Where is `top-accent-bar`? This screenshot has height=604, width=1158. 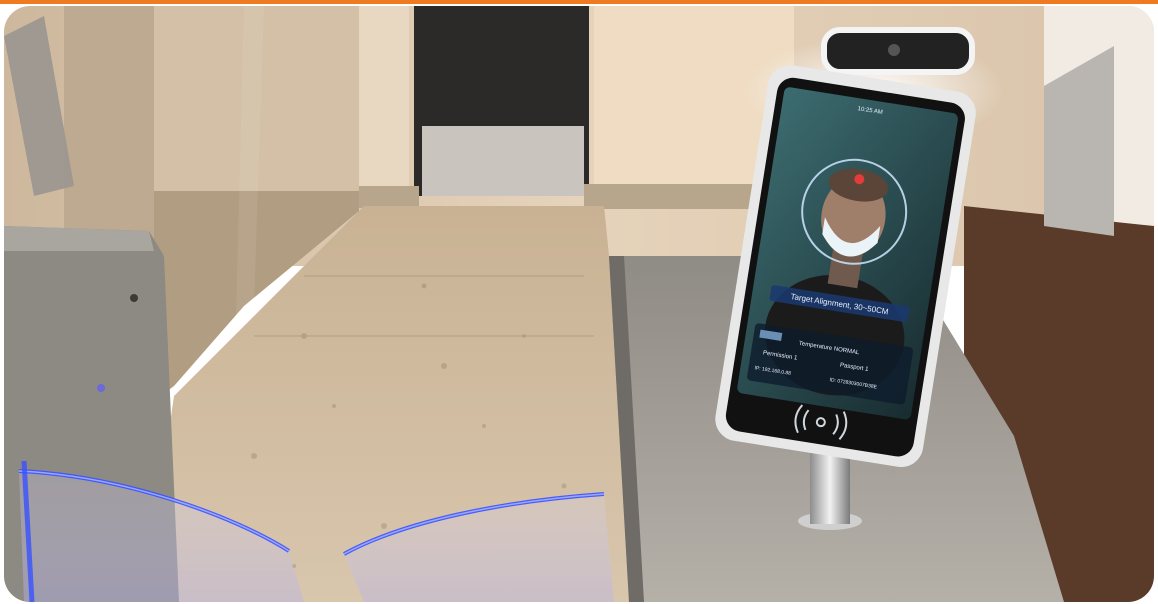
top-accent-bar is located at coordinates (579, 2).